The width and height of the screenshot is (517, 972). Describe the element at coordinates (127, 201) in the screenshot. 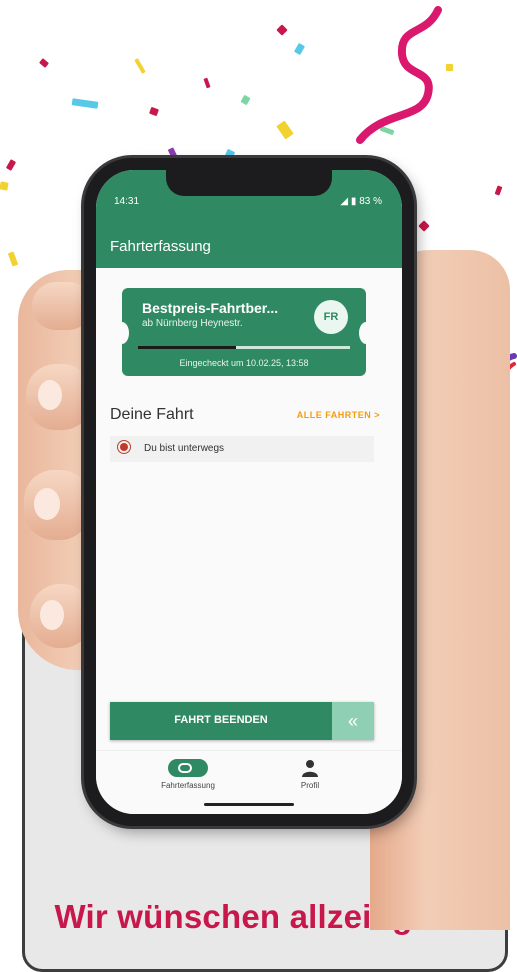

I see `status-time: 14:31` at that location.